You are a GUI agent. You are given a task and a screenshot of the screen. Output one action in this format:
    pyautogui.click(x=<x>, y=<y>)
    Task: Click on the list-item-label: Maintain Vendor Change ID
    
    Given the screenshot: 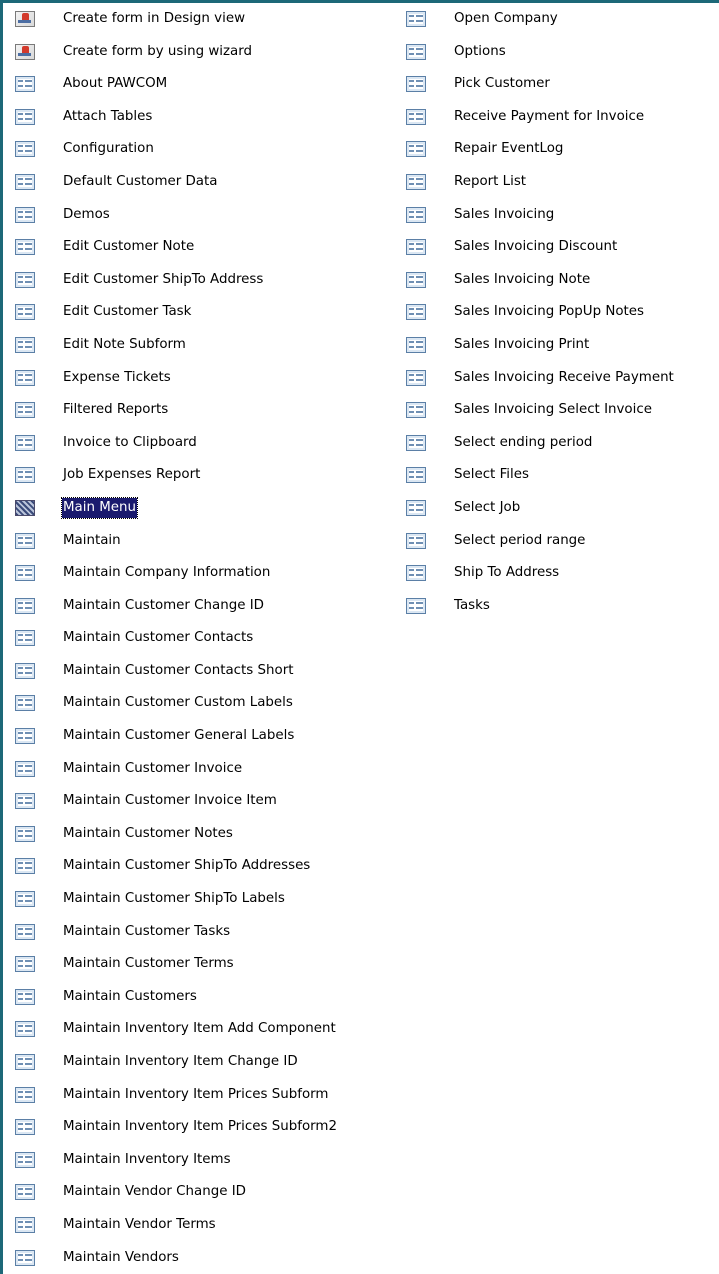 What is the action you would take?
    pyautogui.click(x=154, y=1192)
    